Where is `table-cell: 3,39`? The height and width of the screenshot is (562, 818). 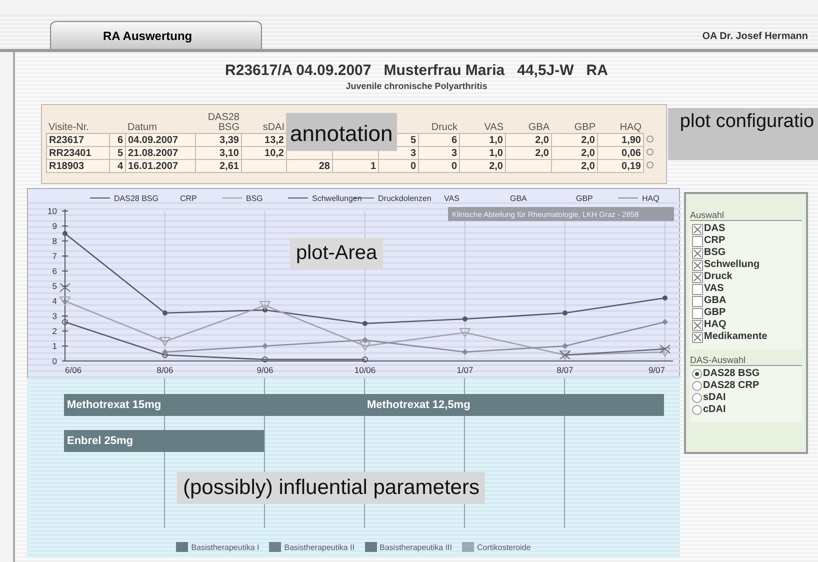
table-cell: 3,39 is located at coordinates (229, 140).